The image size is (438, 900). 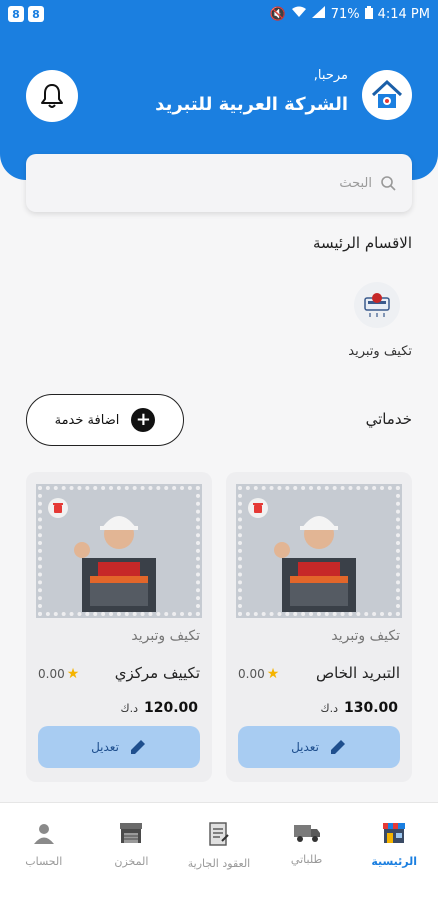 I want to click on nav-label: الحساب, so click(x=44, y=861).